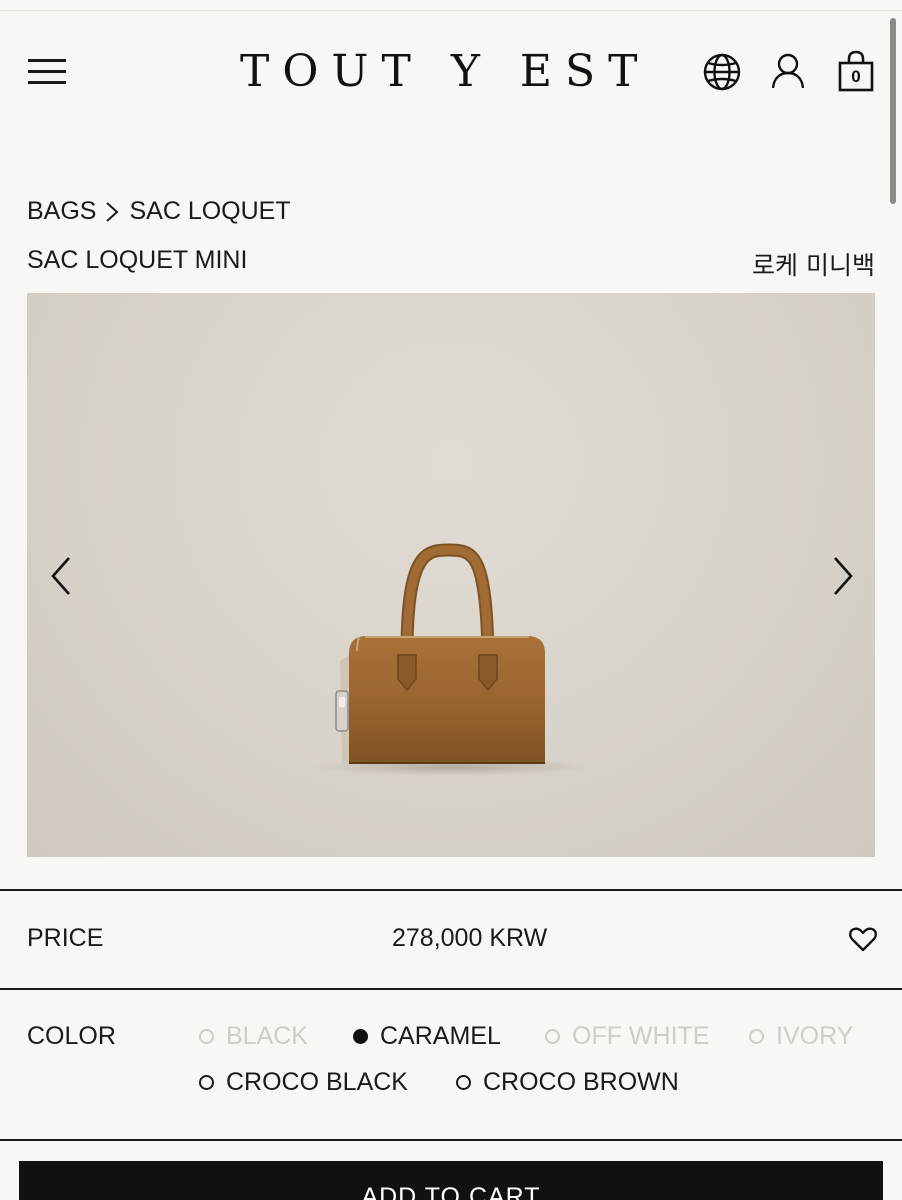 The image size is (902, 1200). What do you see at coordinates (71, 1036) in the screenshot?
I see `color-label: COLOR` at bounding box center [71, 1036].